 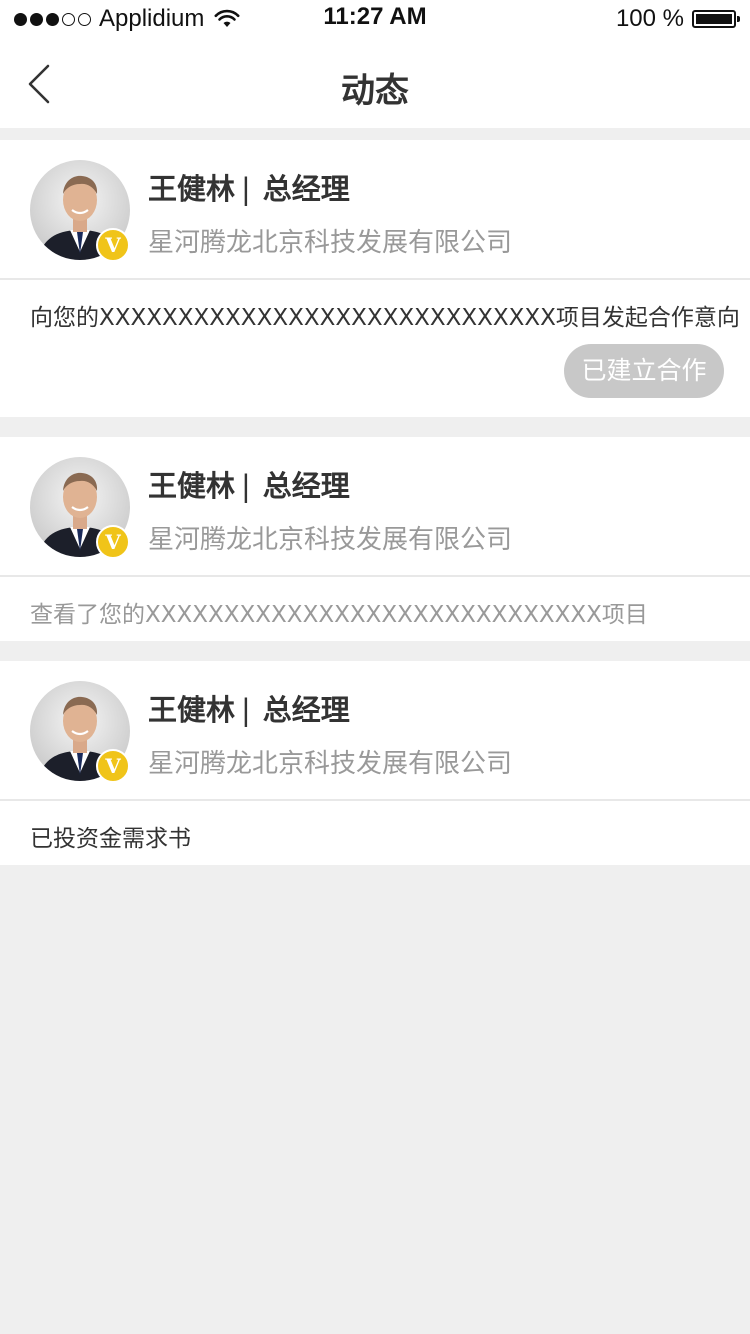 I want to click on battery-percentage: 100 %, so click(x=649, y=18).